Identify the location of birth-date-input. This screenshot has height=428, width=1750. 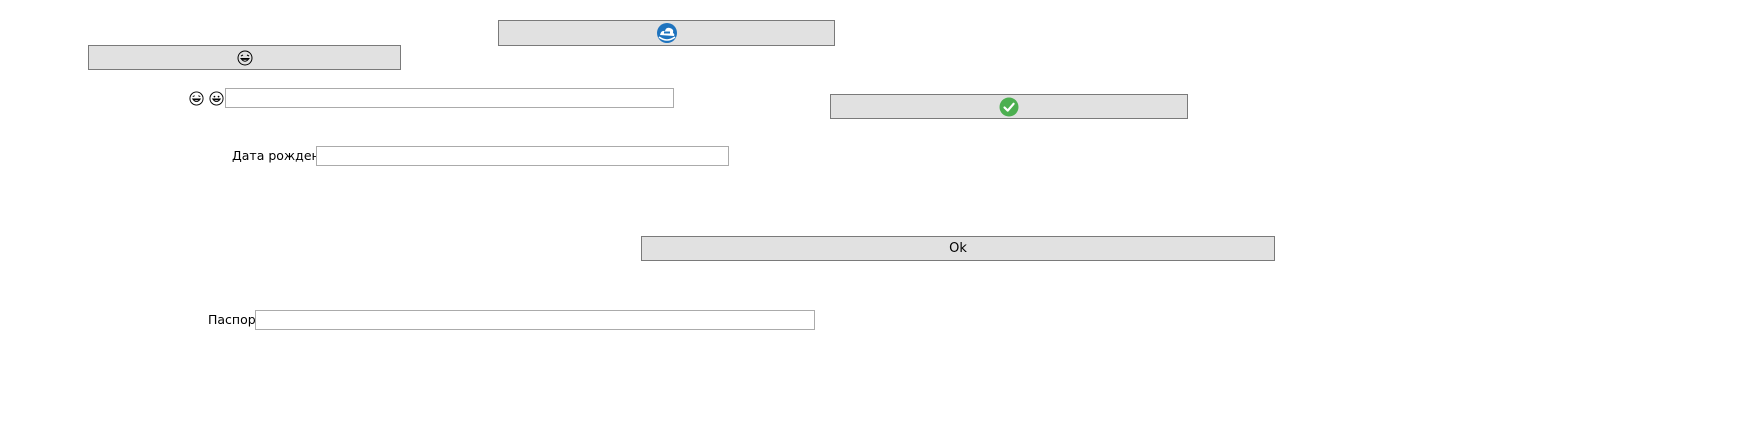
(522, 156).